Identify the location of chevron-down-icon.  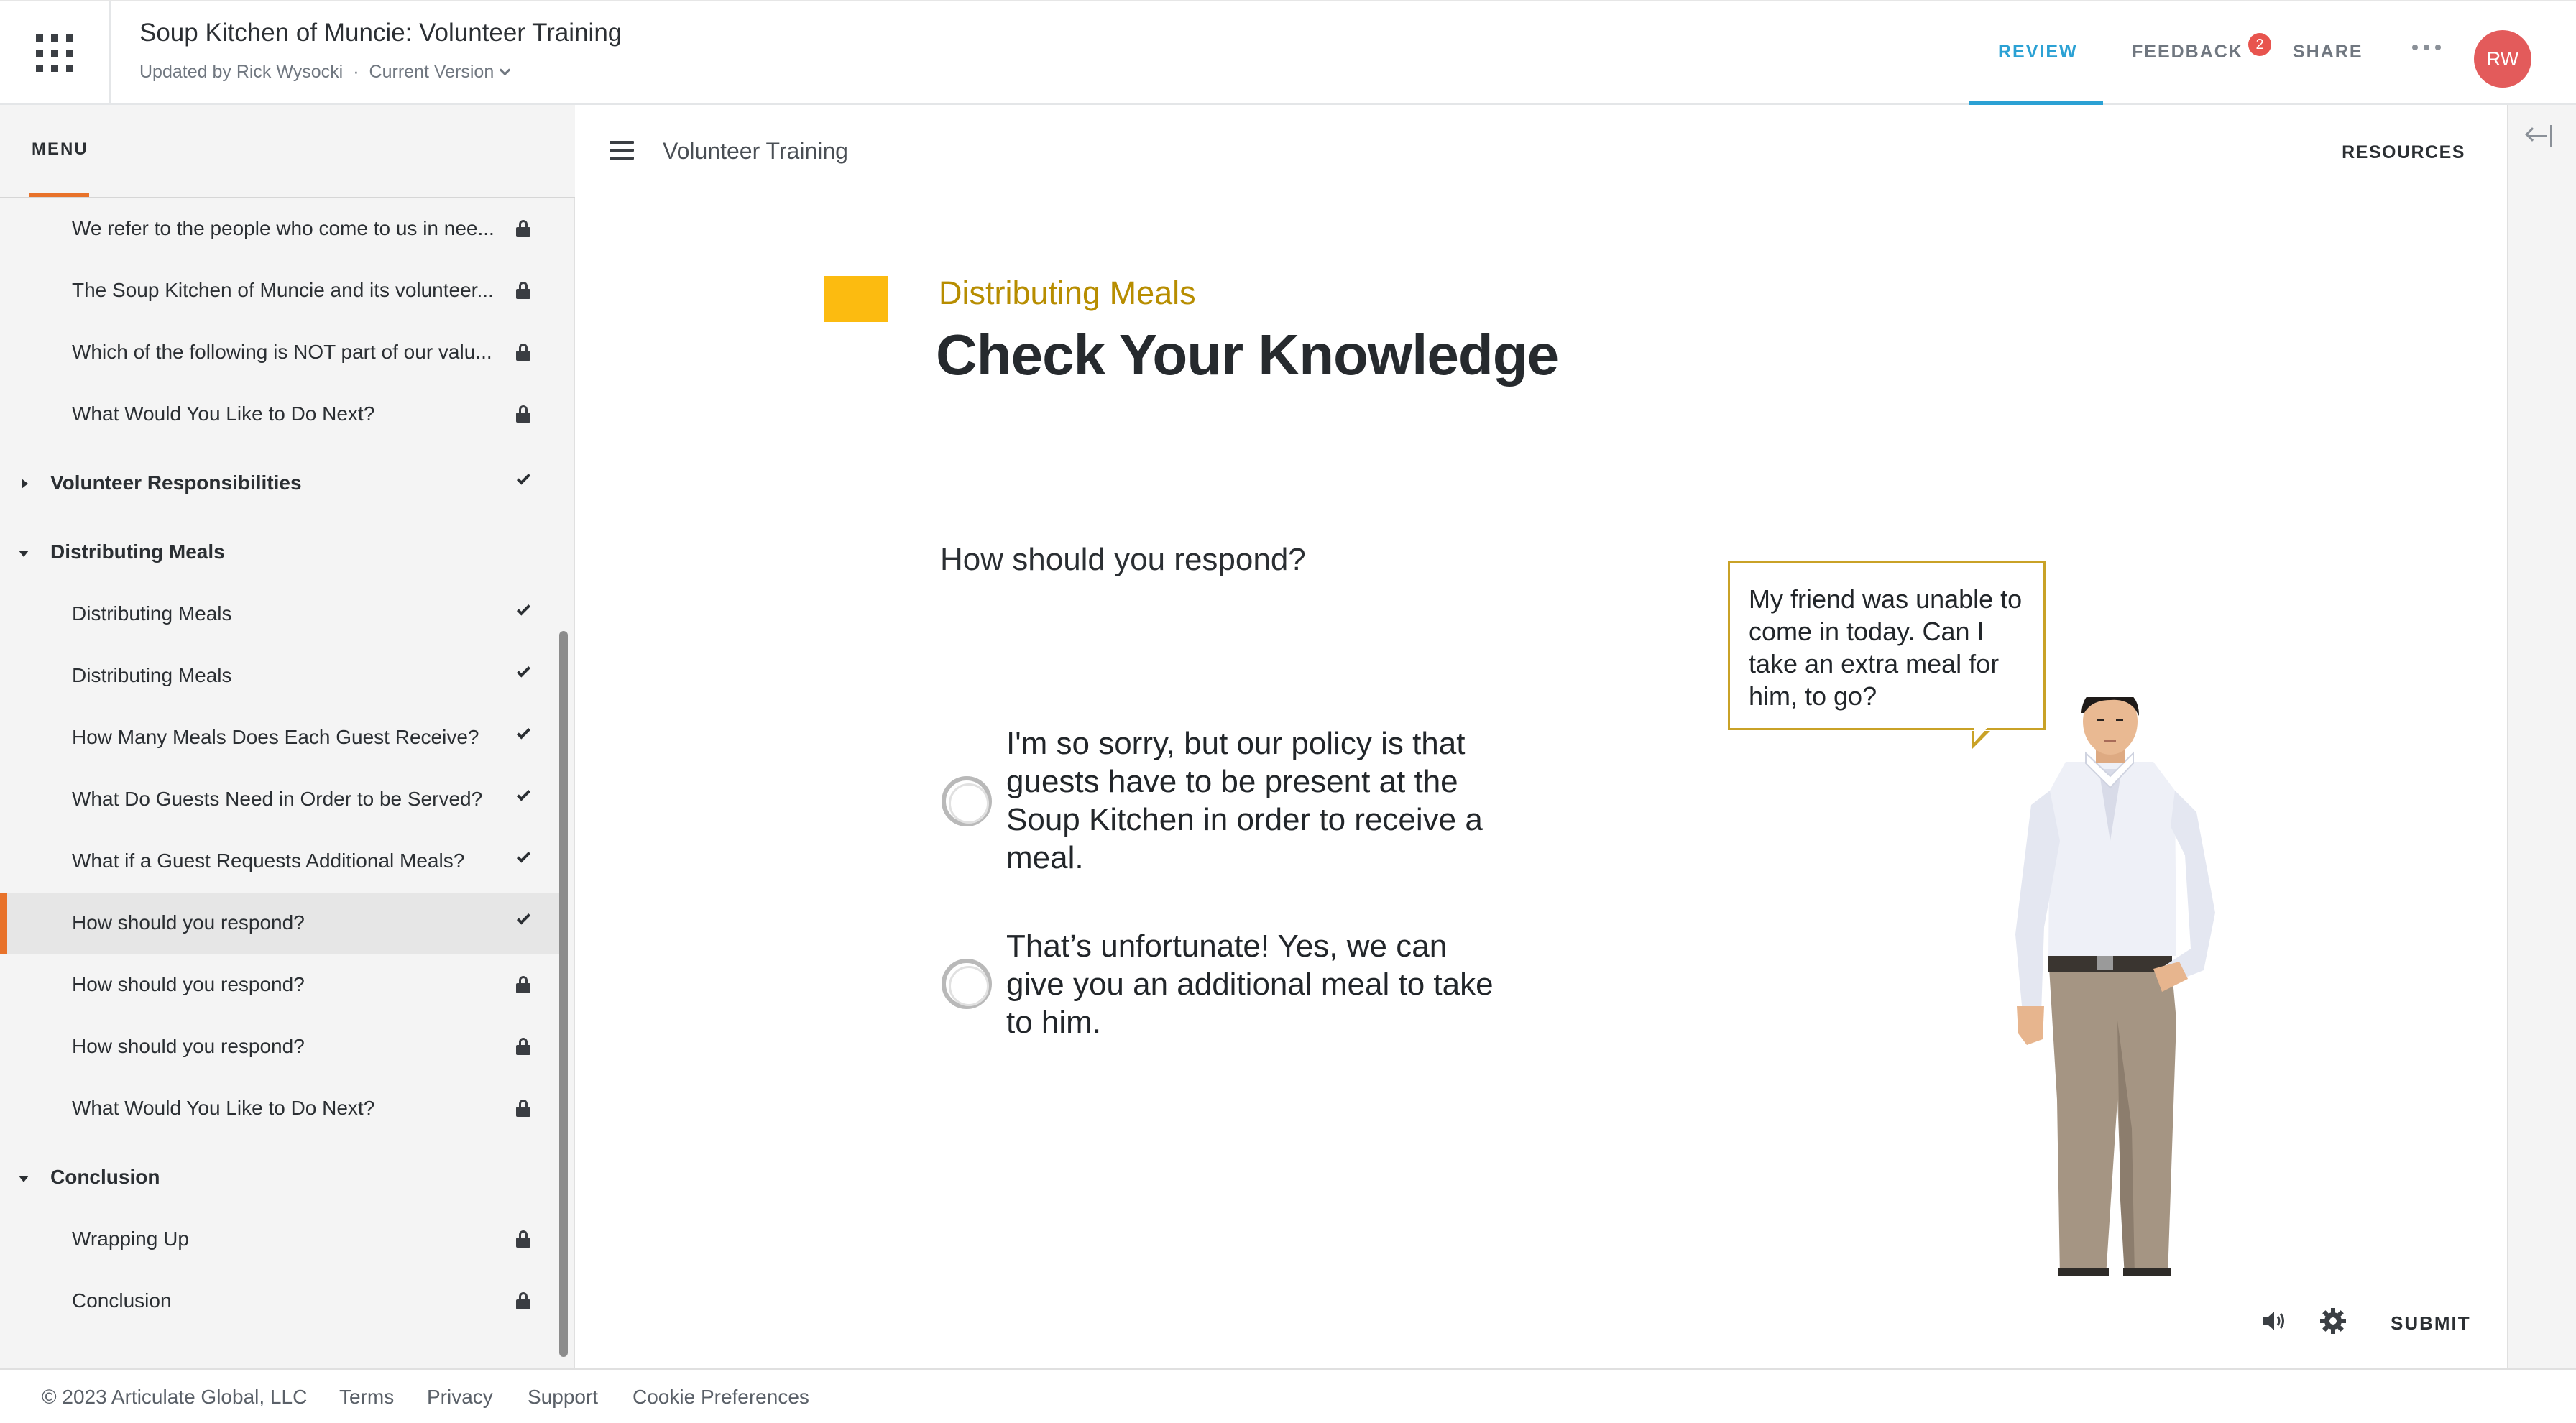
(505, 70).